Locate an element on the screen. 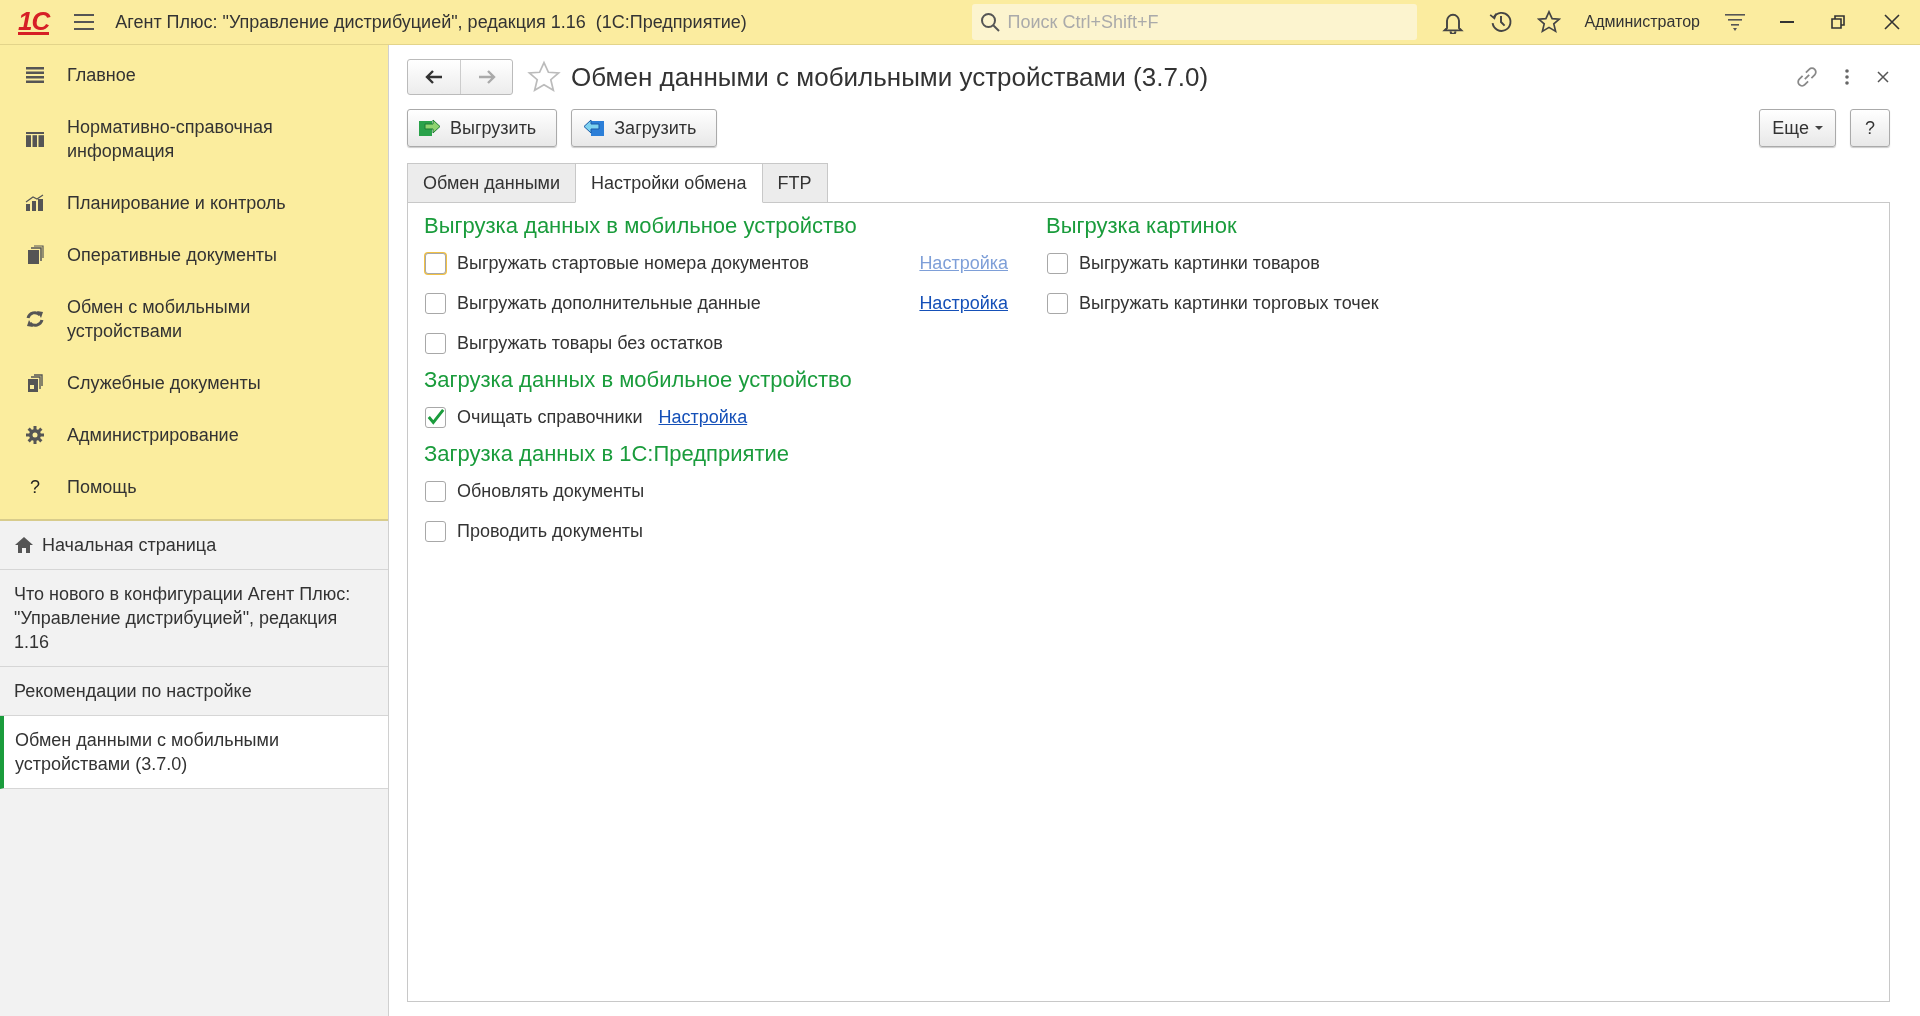 The height and width of the screenshot is (1016, 1920). more-vertical-icon is located at coordinates (1847, 77).